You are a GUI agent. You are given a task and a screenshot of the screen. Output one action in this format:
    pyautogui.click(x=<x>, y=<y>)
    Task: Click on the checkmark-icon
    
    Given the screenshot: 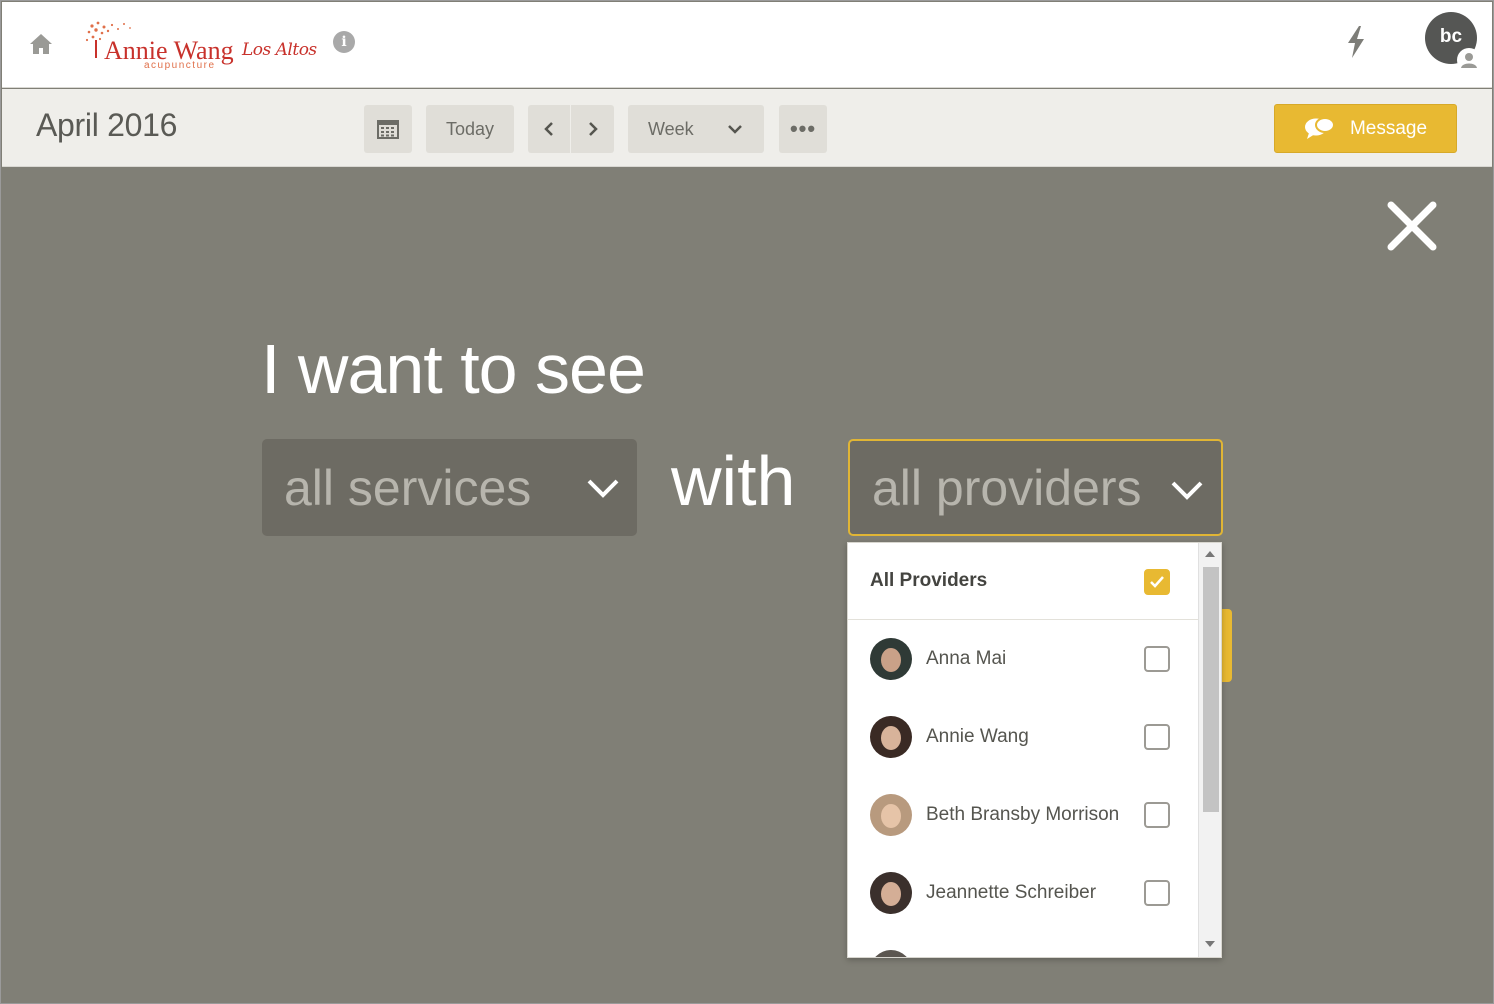 What is the action you would take?
    pyautogui.click(x=1157, y=582)
    